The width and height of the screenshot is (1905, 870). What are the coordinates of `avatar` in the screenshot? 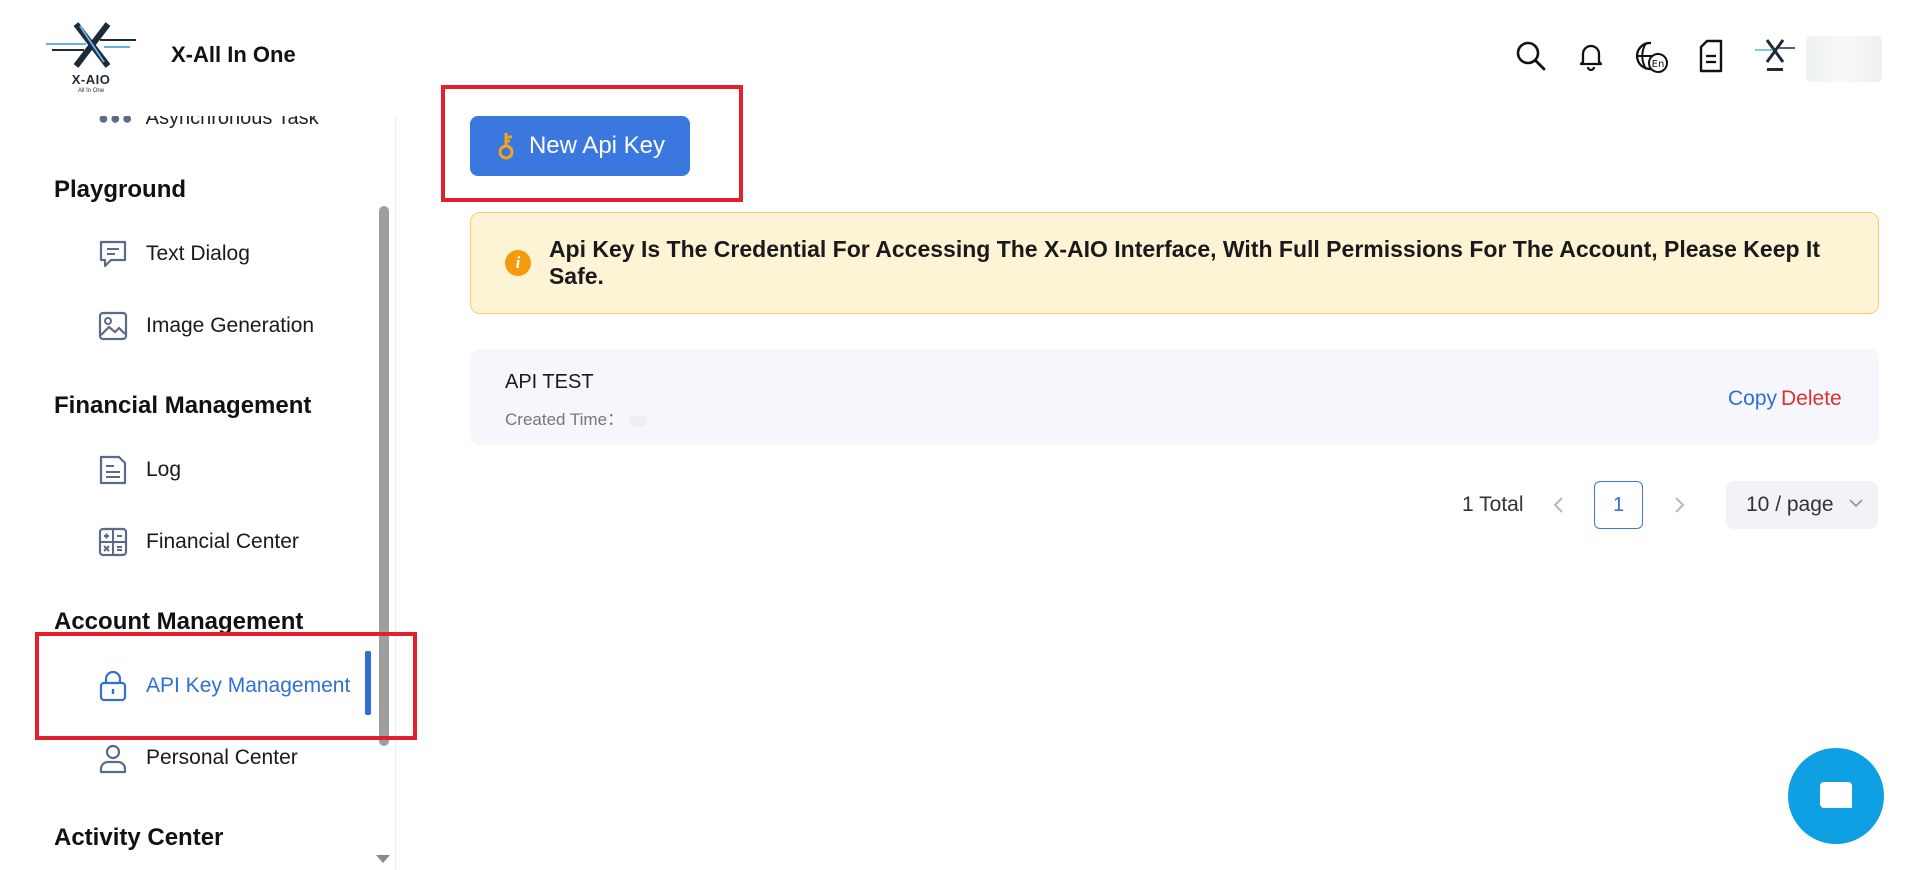 It's located at (1775, 58).